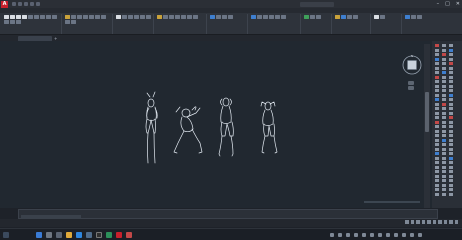  I want to click on vertical-scrollbar, so click(427, 126).